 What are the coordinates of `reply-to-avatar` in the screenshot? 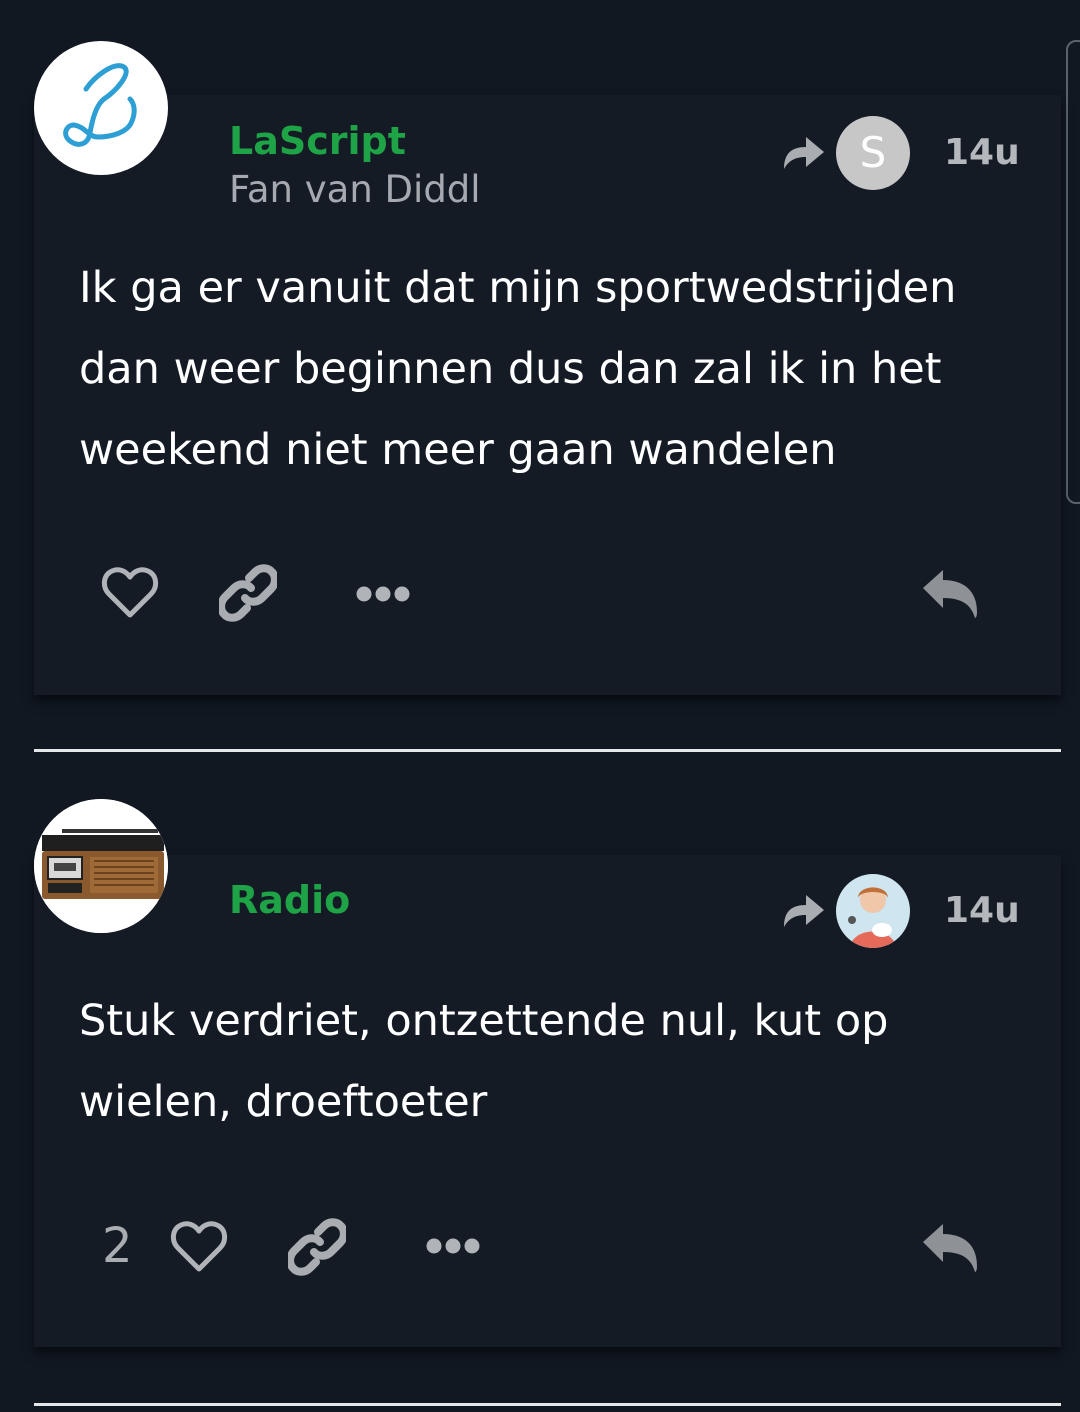 It's located at (873, 911).